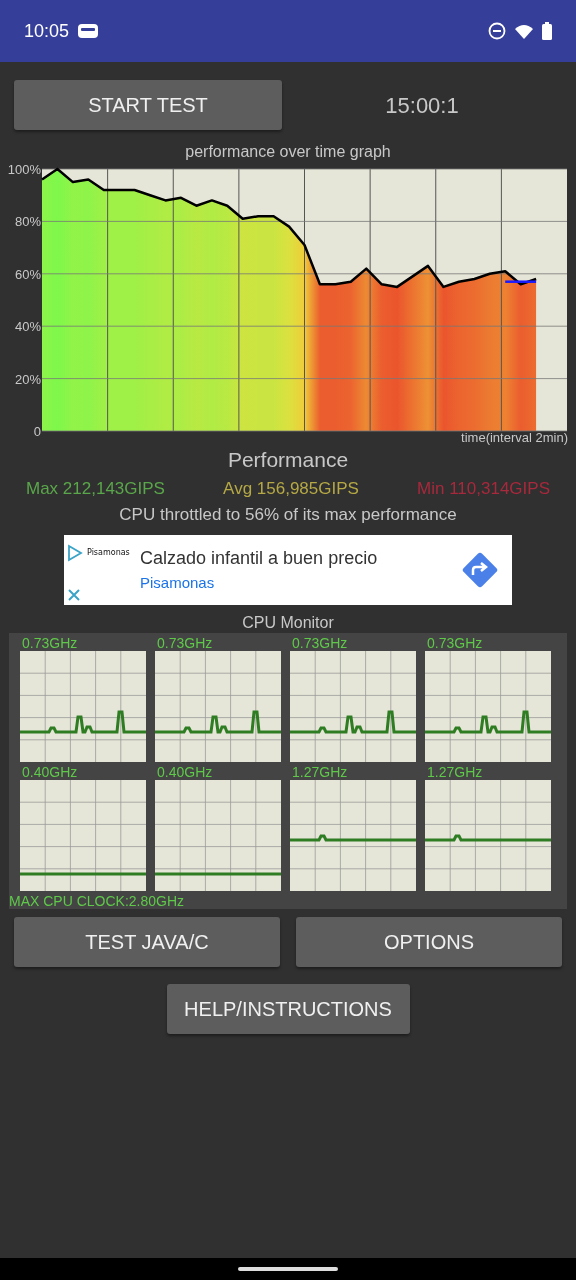 The height and width of the screenshot is (1280, 576). What do you see at coordinates (497, 31) in the screenshot?
I see `do-not-disturb-icon` at bounding box center [497, 31].